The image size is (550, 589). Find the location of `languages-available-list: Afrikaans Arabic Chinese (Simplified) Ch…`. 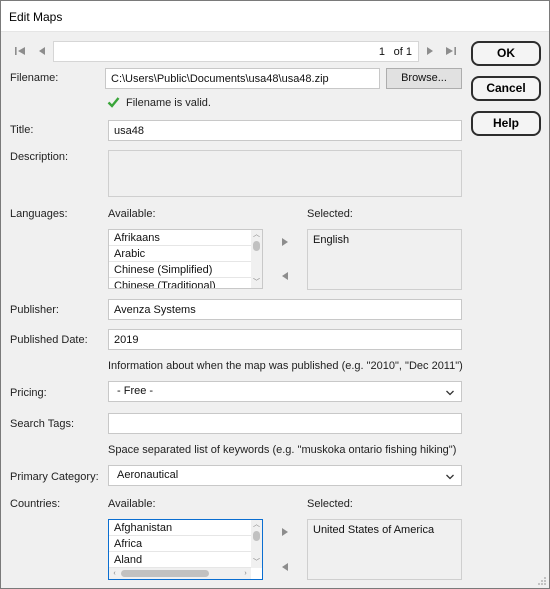

languages-available-list: Afrikaans Arabic Chinese (Simplified) Ch… is located at coordinates (185, 259).